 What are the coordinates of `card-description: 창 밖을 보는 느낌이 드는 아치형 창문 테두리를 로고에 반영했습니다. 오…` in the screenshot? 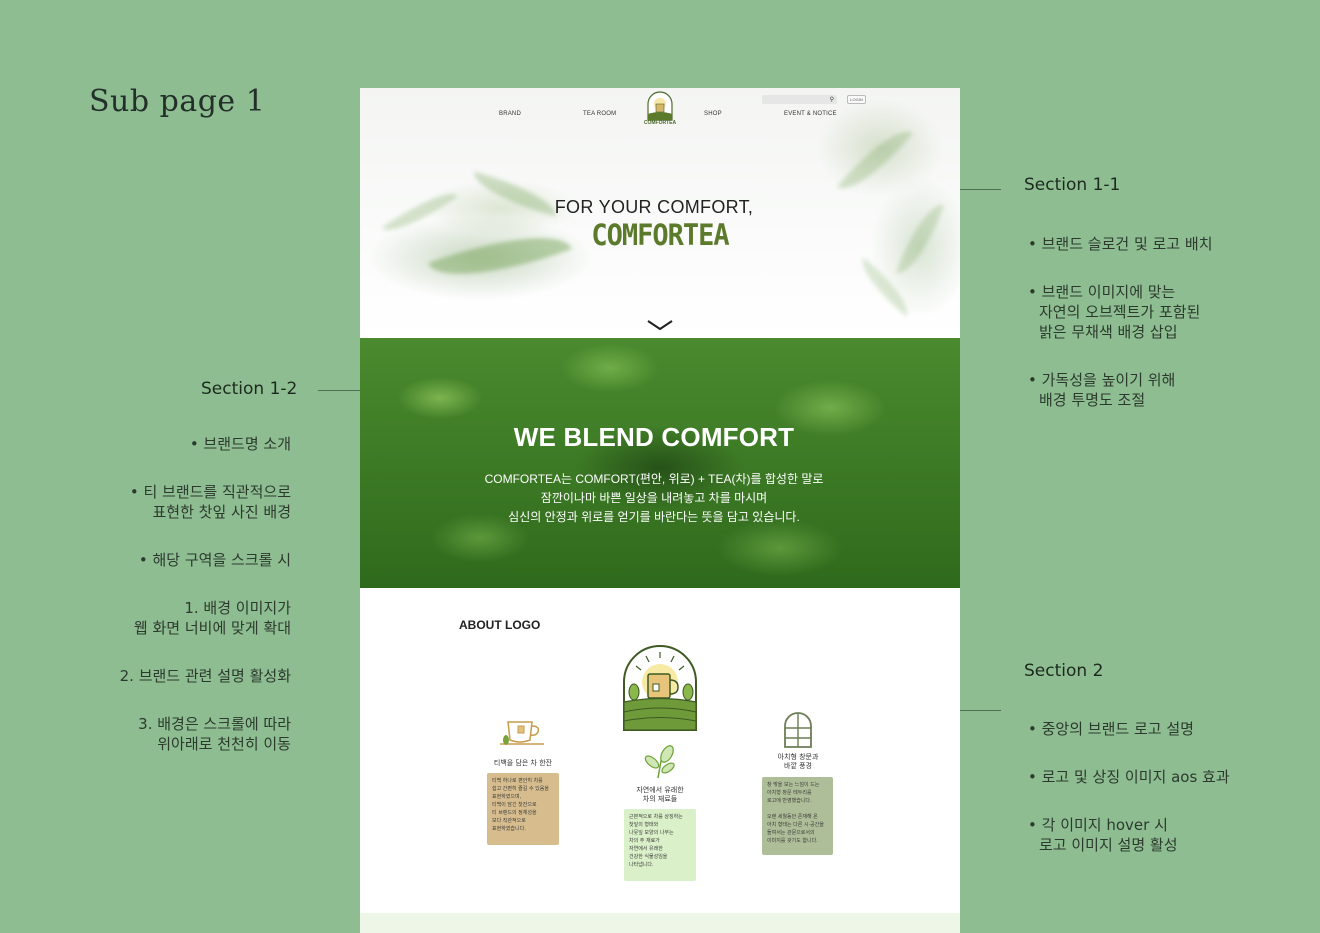 It's located at (797, 816).